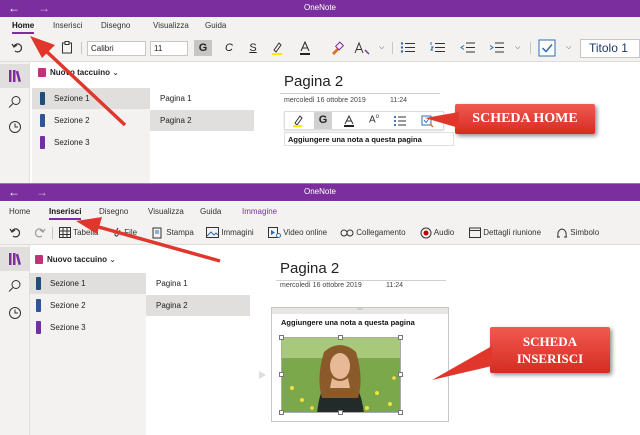 Image resolution: width=640 pixels, height=435 pixels. Describe the element at coordinates (525, 119) in the screenshot. I see `callout-scheda-home: SCHEDA HOME` at that location.